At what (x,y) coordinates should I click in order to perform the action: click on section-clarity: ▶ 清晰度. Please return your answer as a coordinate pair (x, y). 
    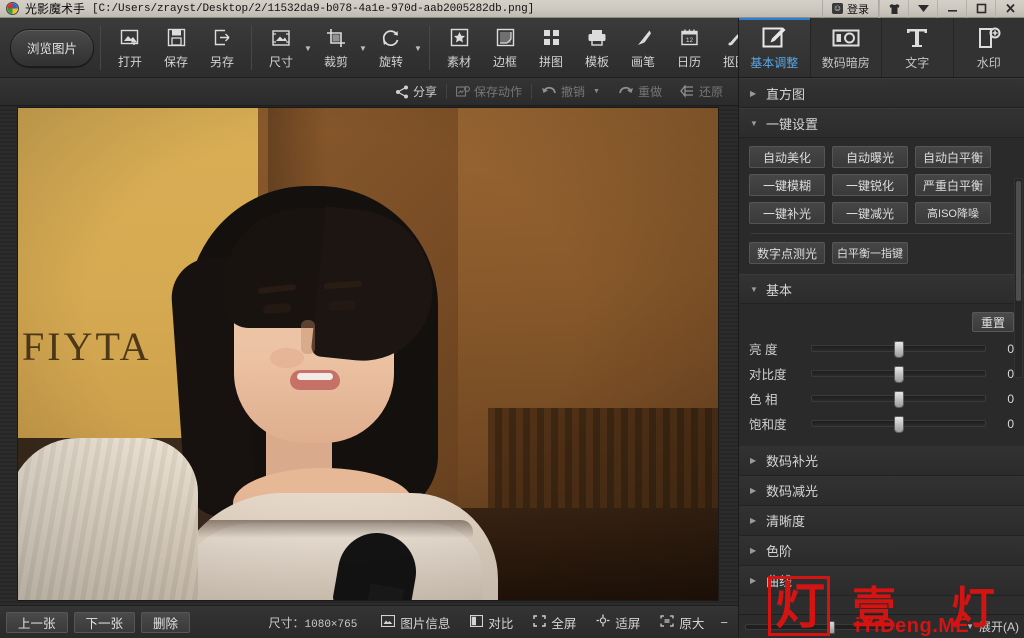
    Looking at the image, I should click on (881, 521).